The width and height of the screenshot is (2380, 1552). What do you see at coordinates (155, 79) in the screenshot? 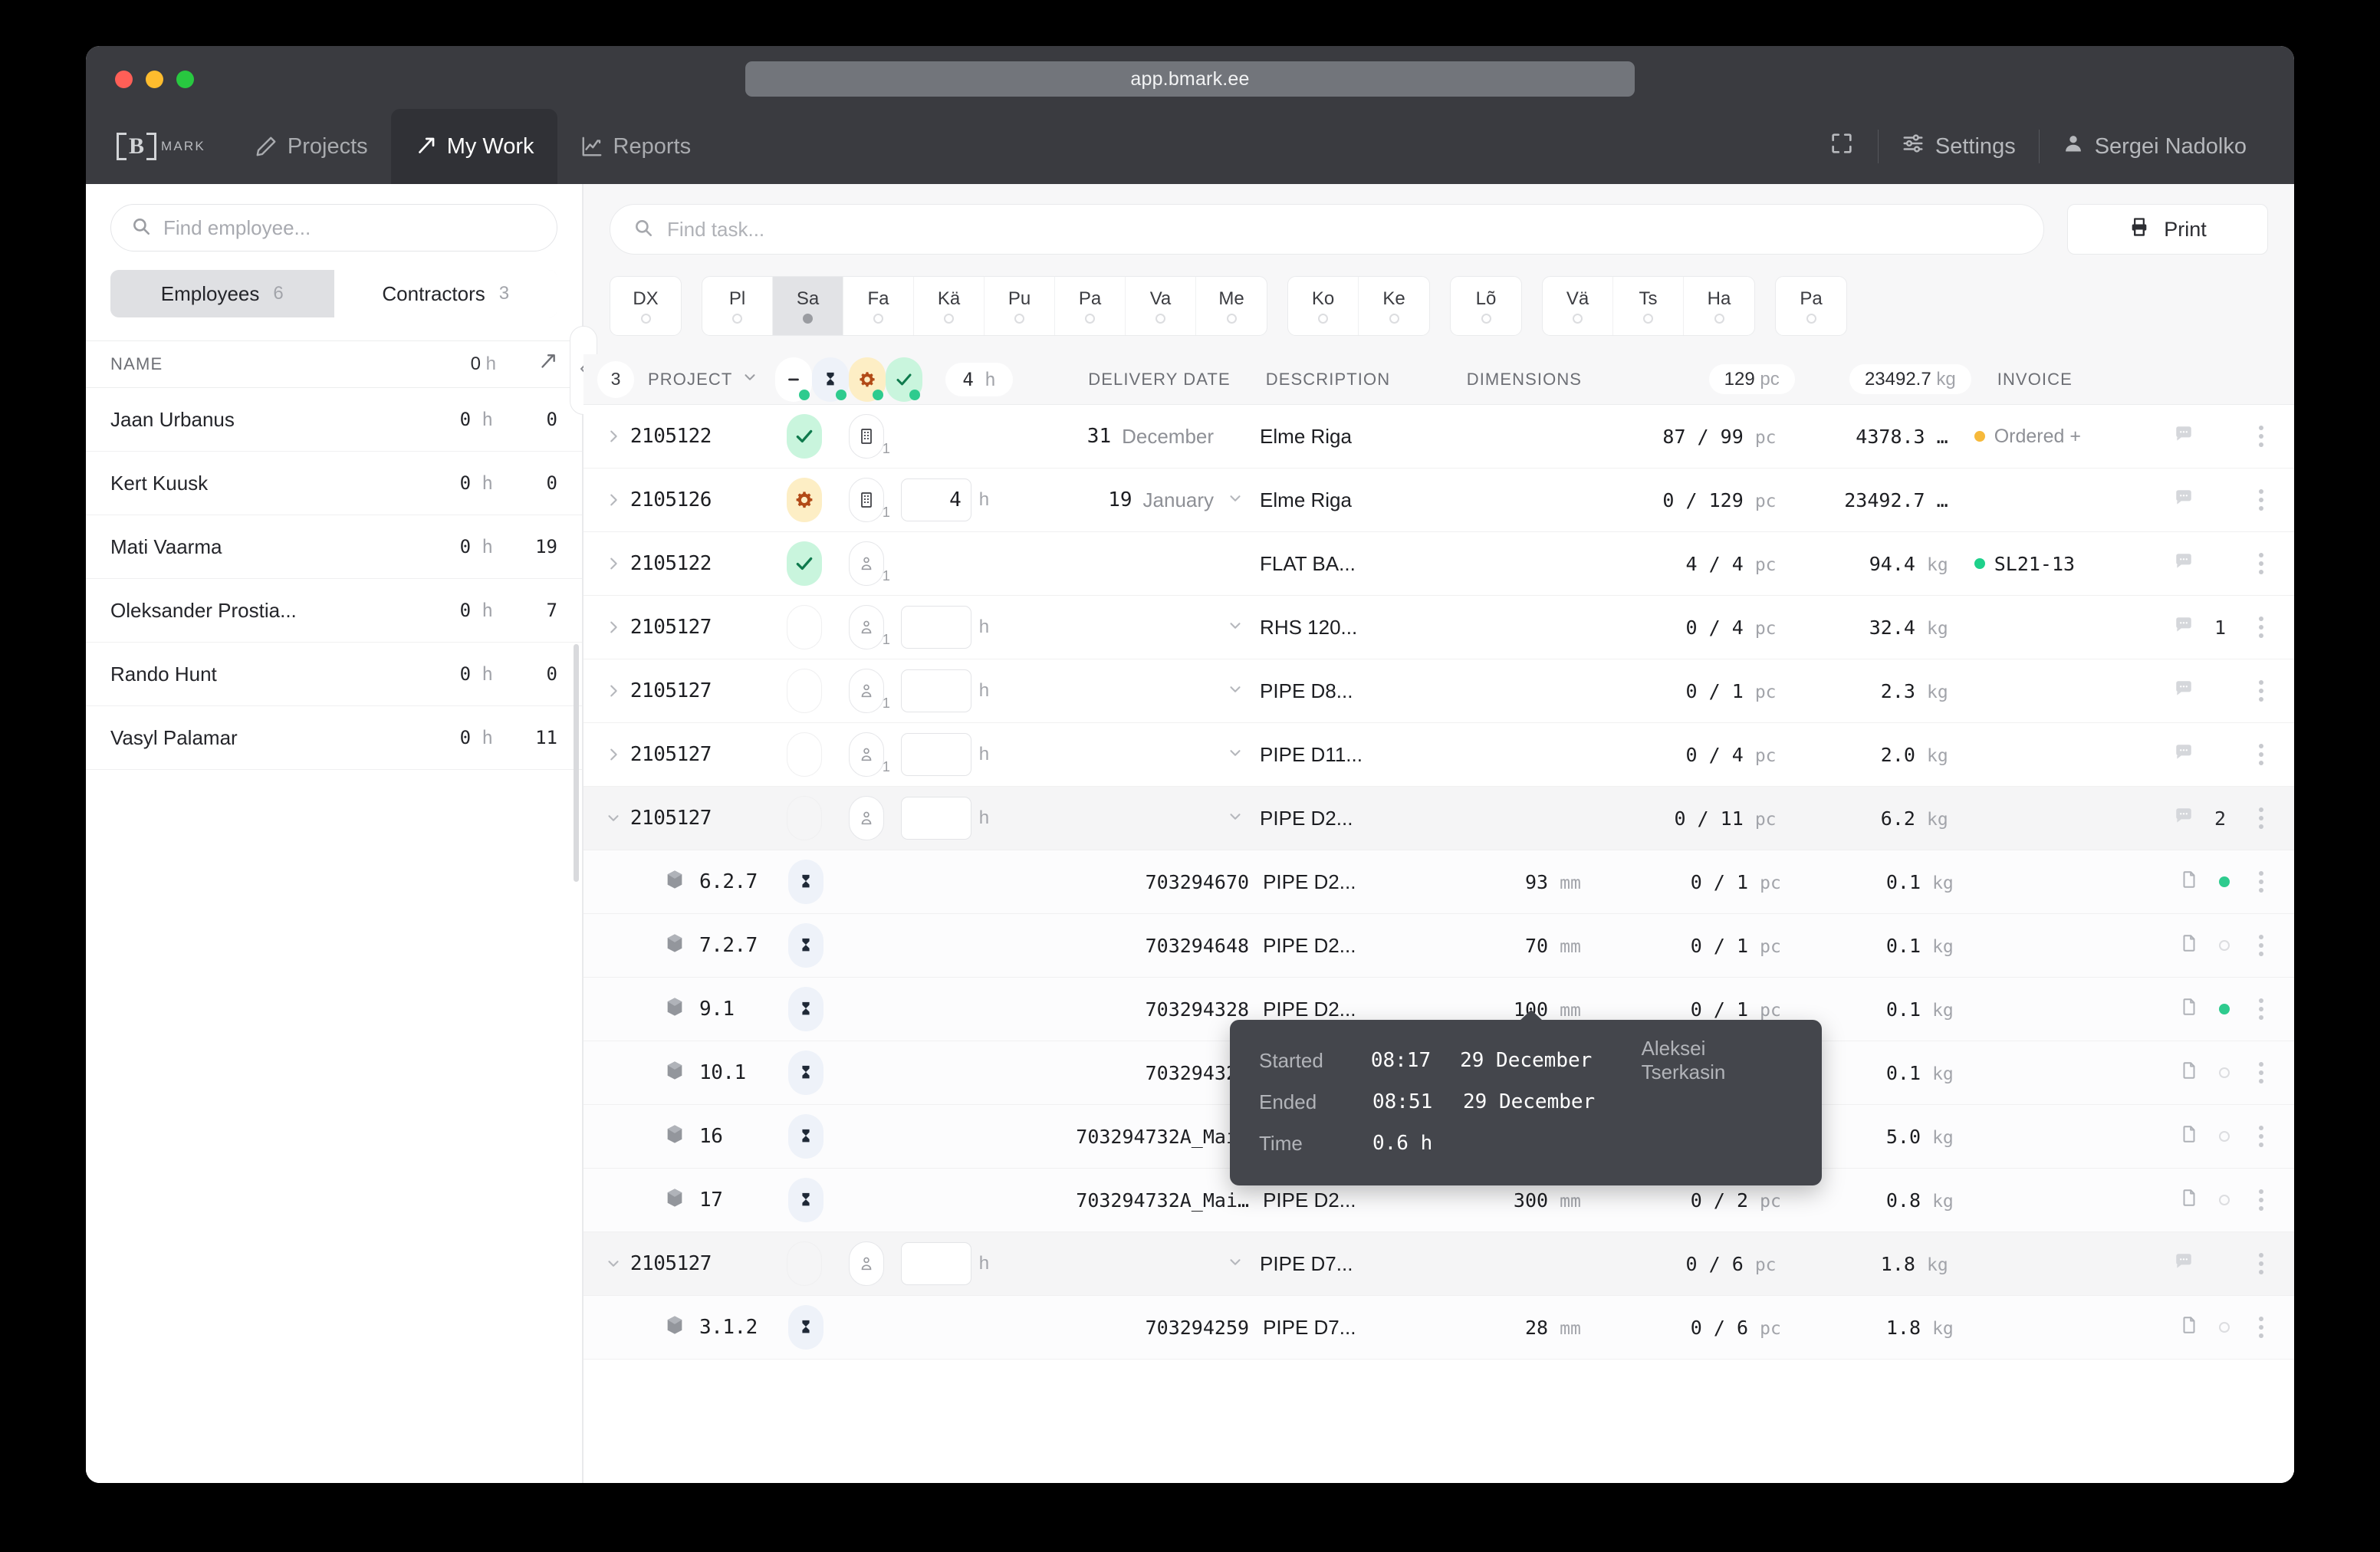
I see `minimize-window-button` at bounding box center [155, 79].